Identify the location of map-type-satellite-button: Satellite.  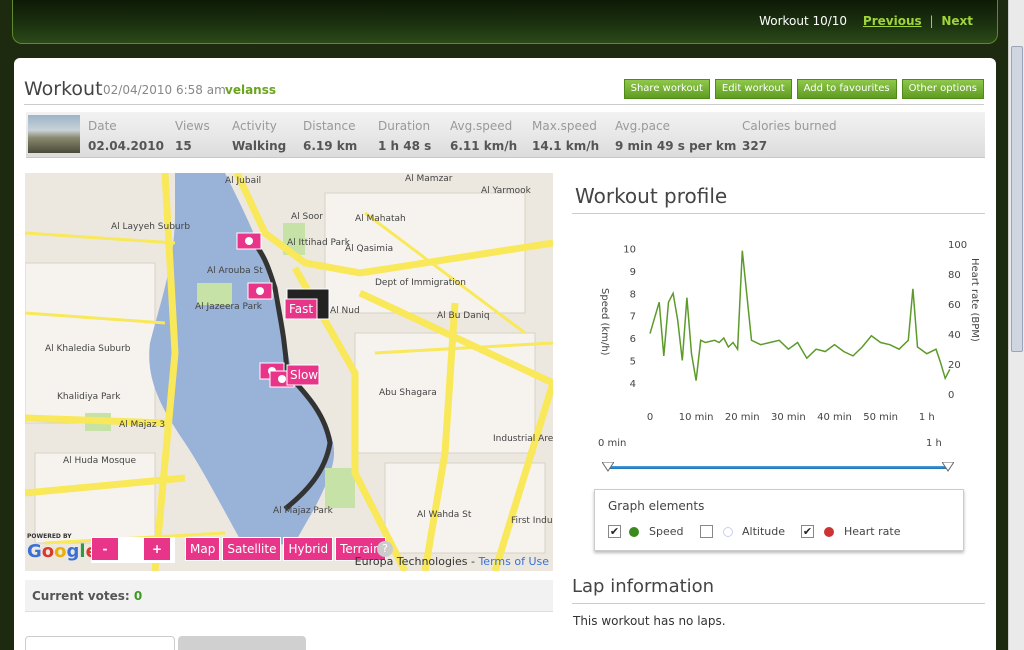
(252, 549).